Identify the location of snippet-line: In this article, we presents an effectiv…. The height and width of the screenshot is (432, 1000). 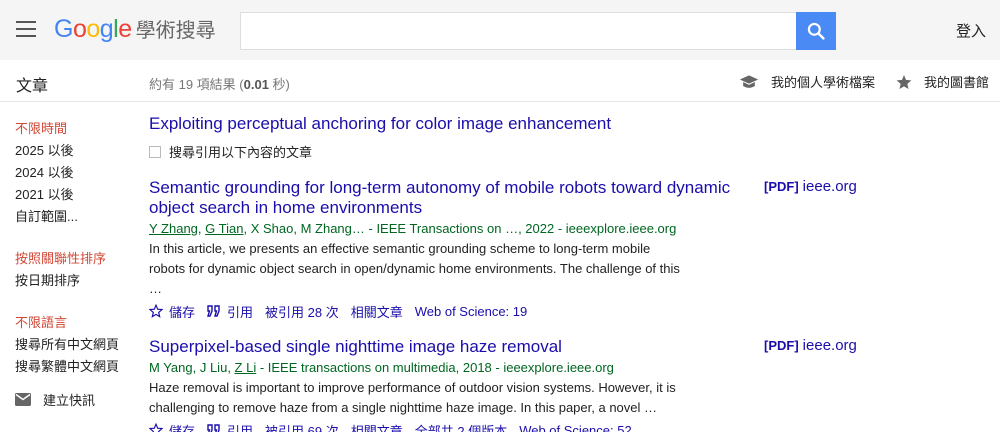
(400, 248).